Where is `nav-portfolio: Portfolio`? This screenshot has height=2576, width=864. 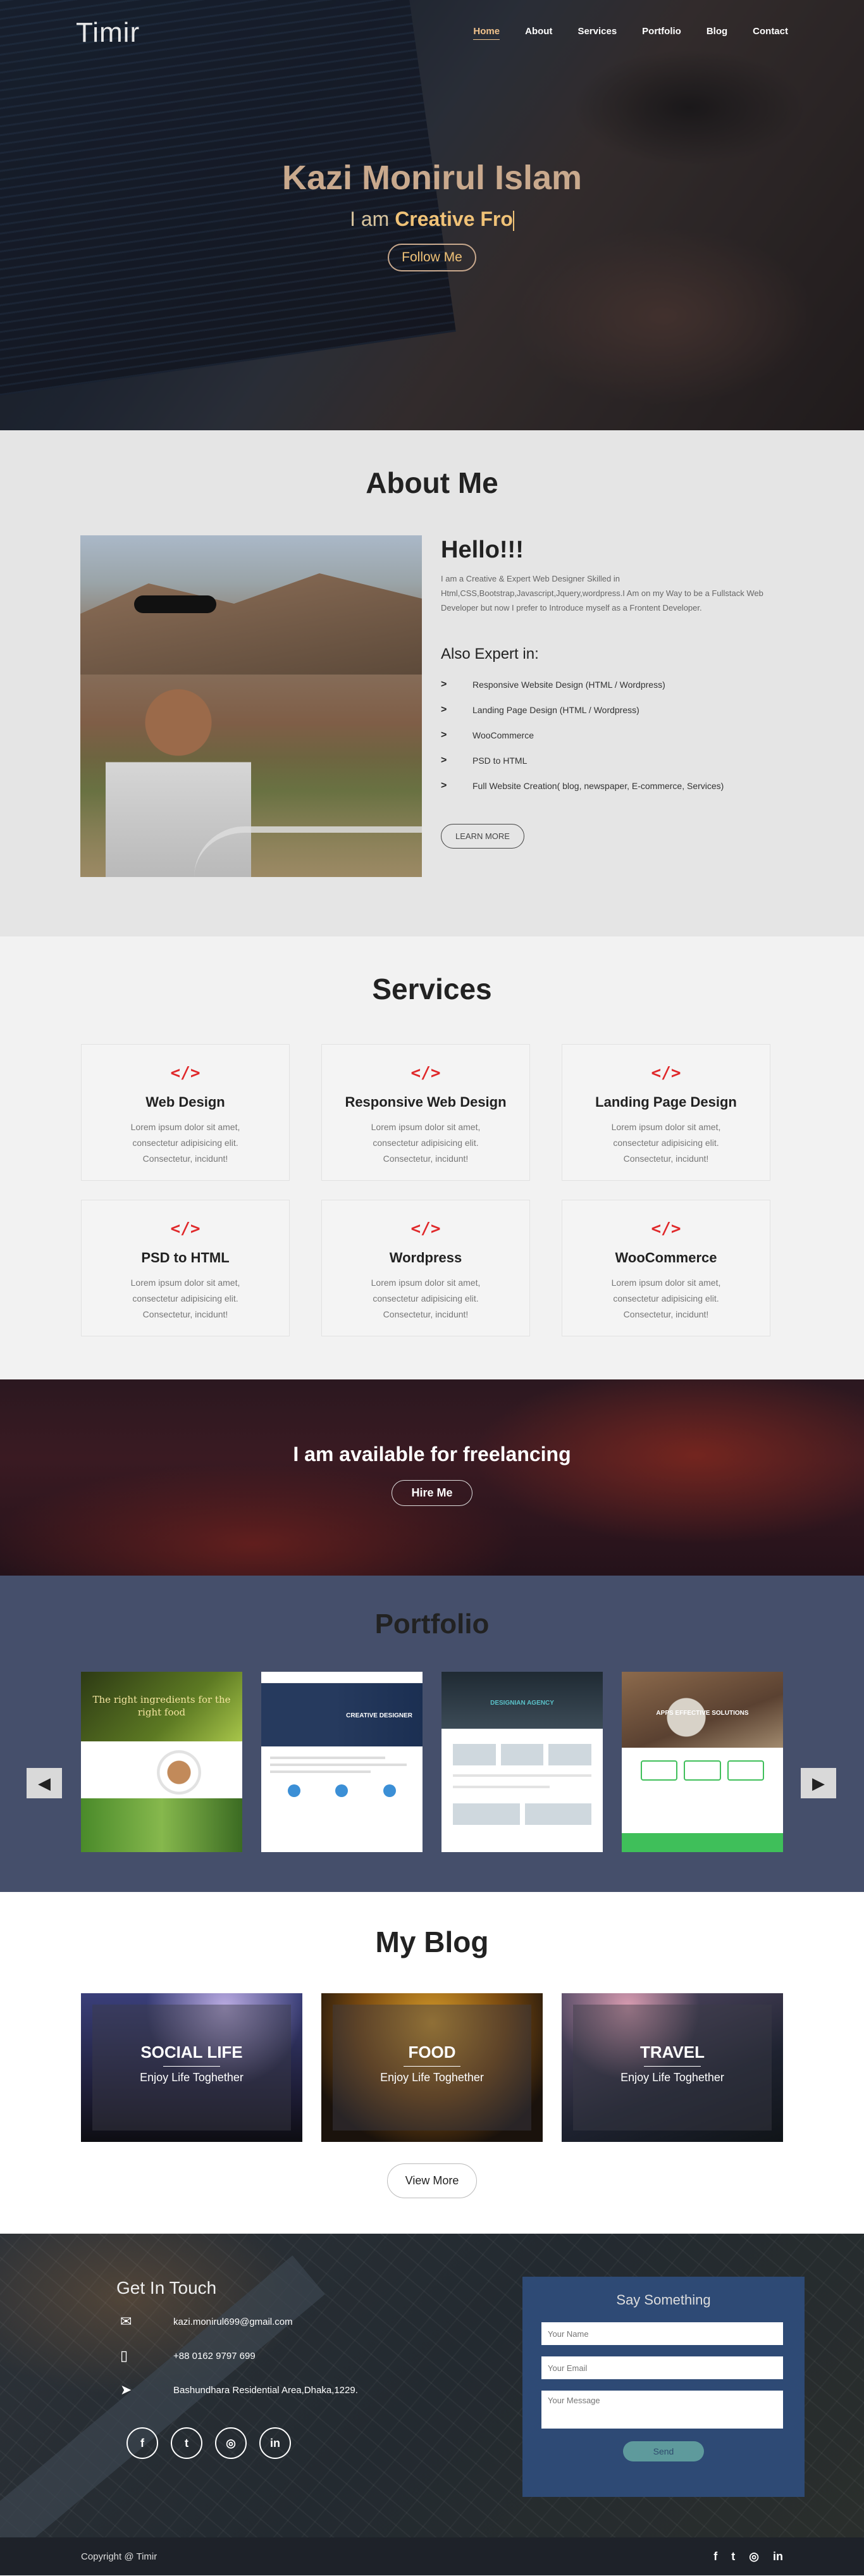
nav-portfolio: Portfolio is located at coordinates (661, 33).